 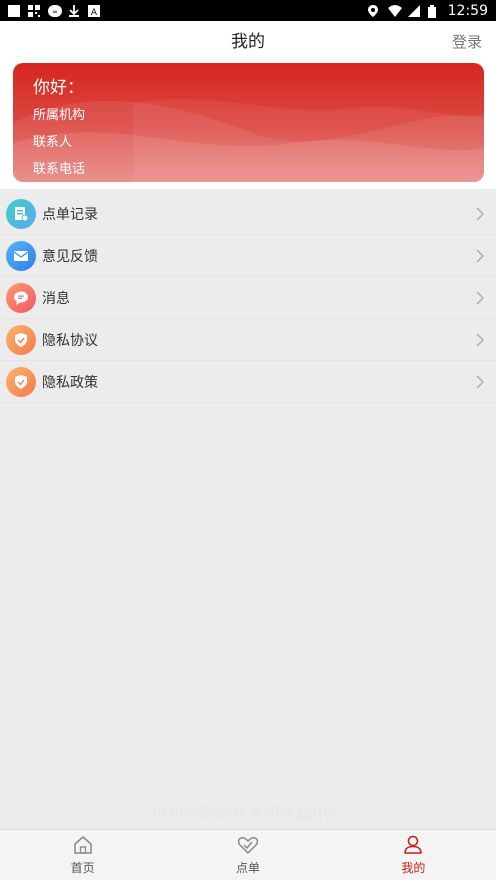 What do you see at coordinates (70, 382) in the screenshot?
I see `menu-item-label: 隐私政策` at bounding box center [70, 382].